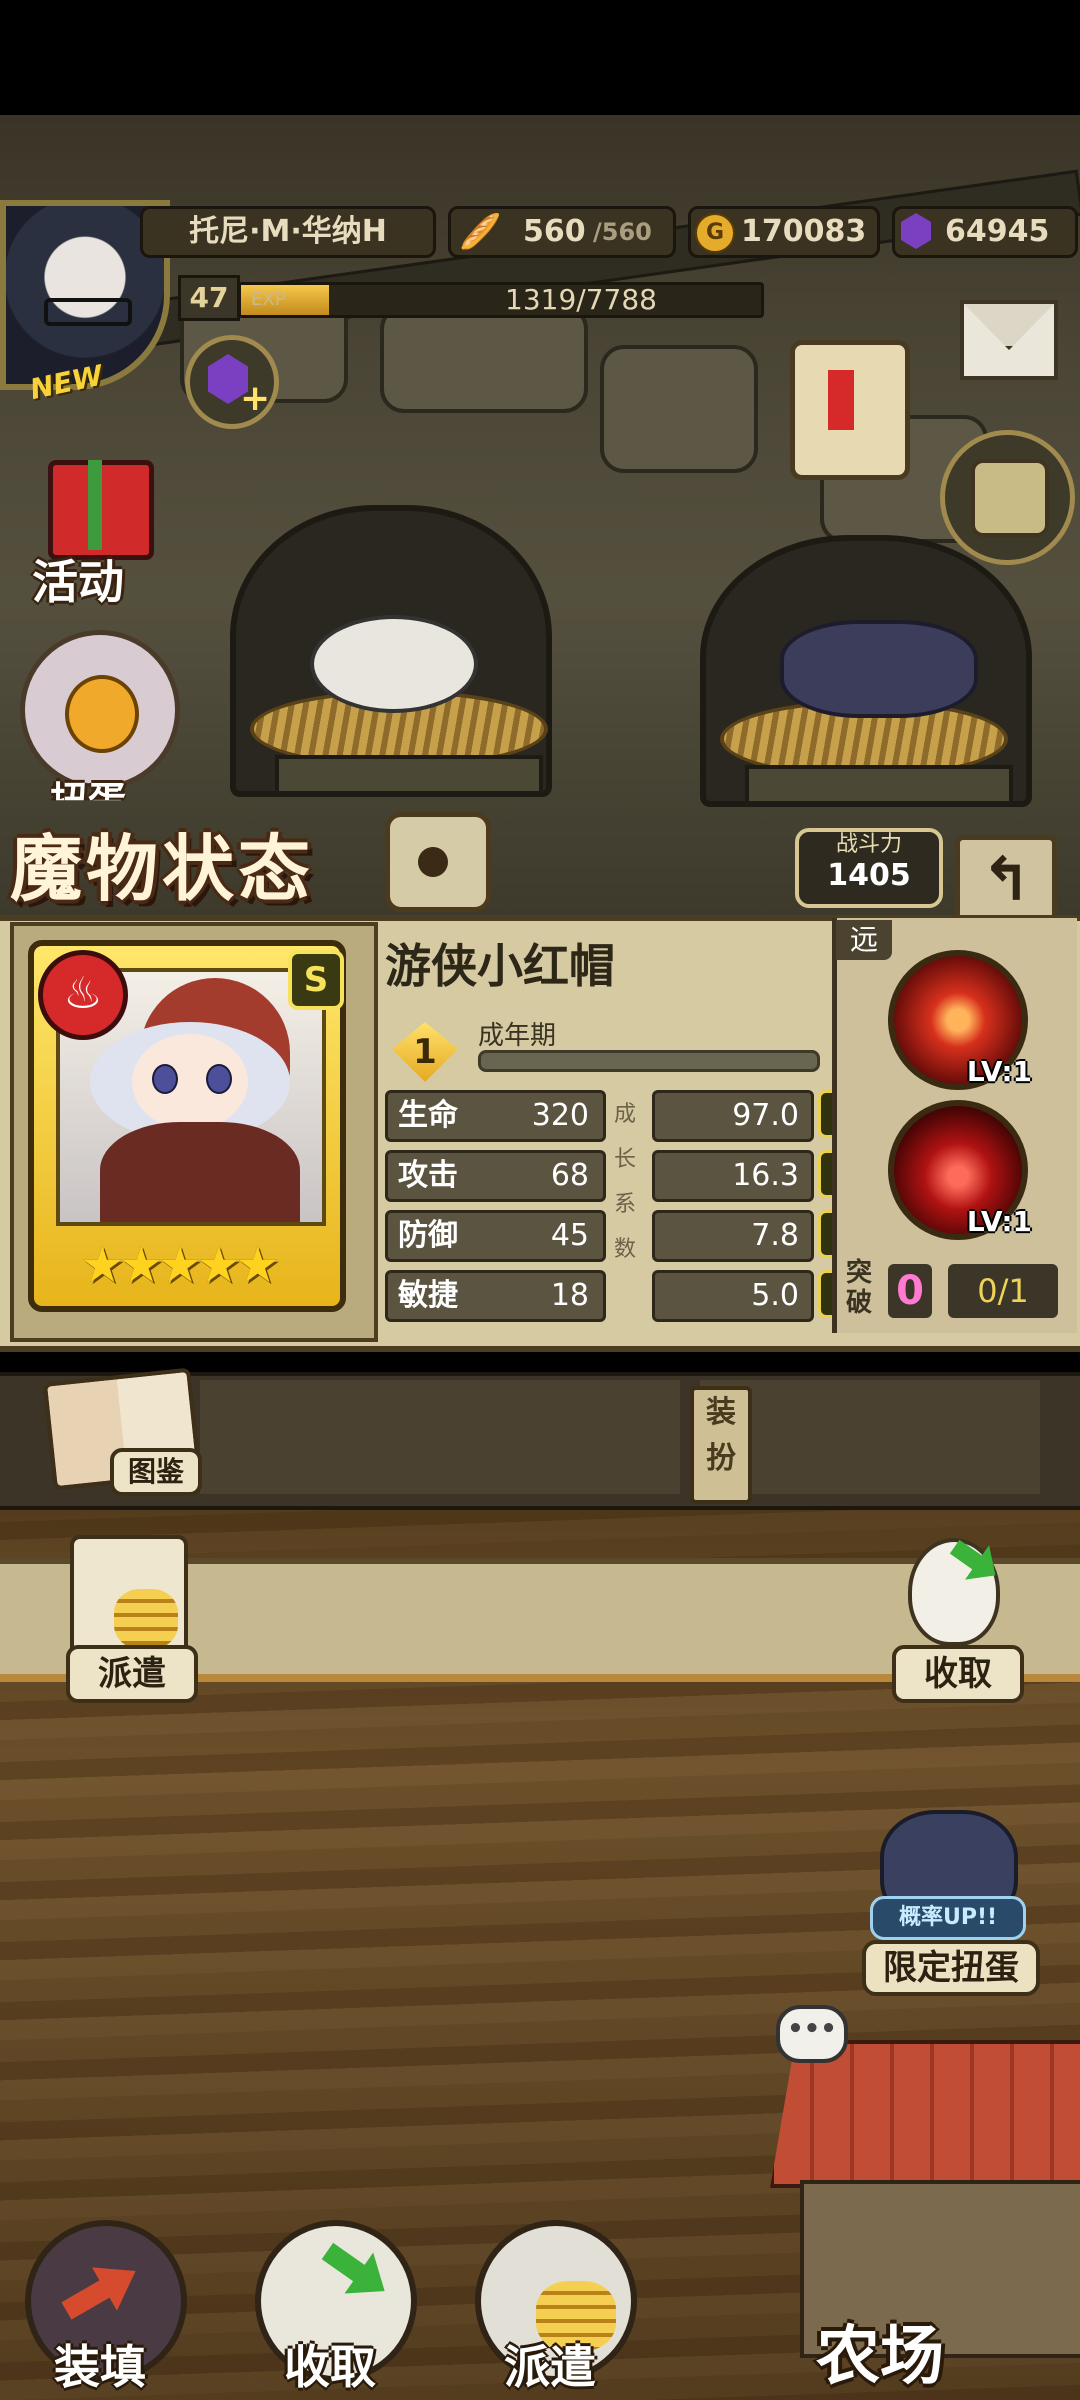 The width and height of the screenshot is (1080, 2400). What do you see at coordinates (804, 231) in the screenshot?
I see `gold-value: 170083` at bounding box center [804, 231].